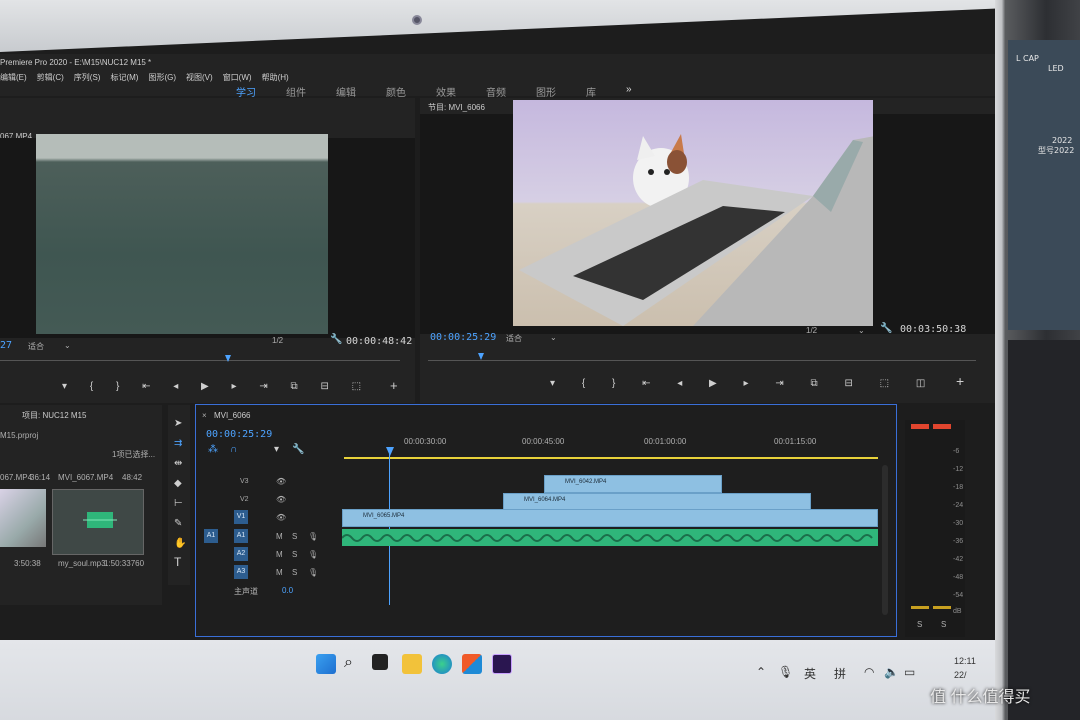 The width and height of the screenshot is (1080, 720). What do you see at coordinates (275, 77) in the screenshot?
I see `menu-help: 帮助(H)` at bounding box center [275, 77].